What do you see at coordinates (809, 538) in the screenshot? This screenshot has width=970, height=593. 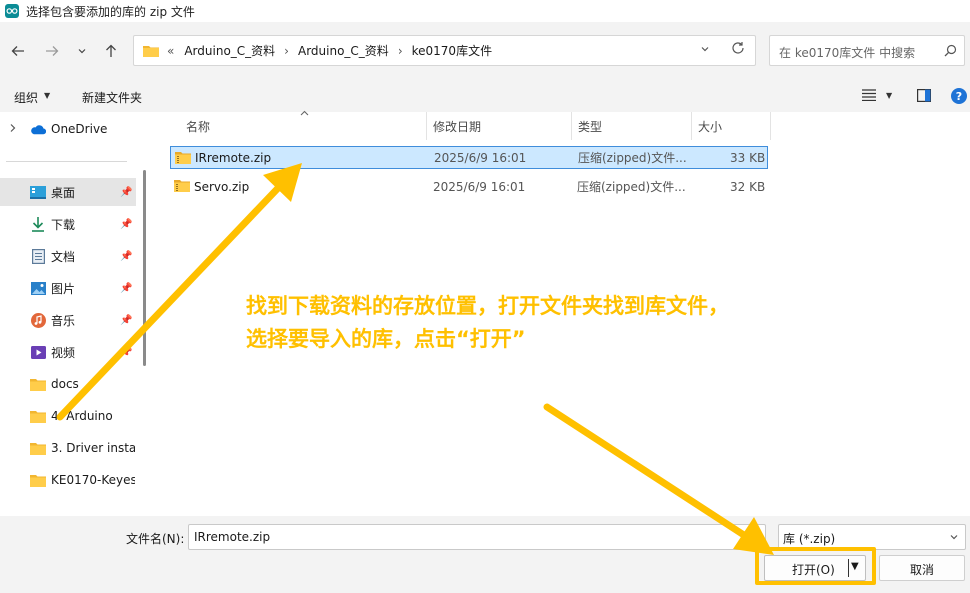 I see `file-type-filter-value: 库 (*.zip)` at bounding box center [809, 538].